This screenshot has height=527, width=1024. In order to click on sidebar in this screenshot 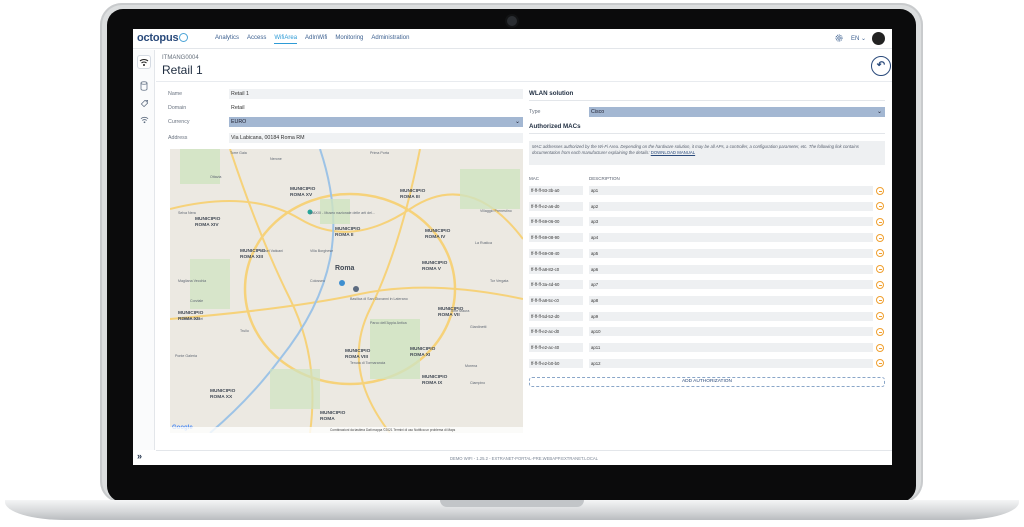, I will do `click(144, 250)`.